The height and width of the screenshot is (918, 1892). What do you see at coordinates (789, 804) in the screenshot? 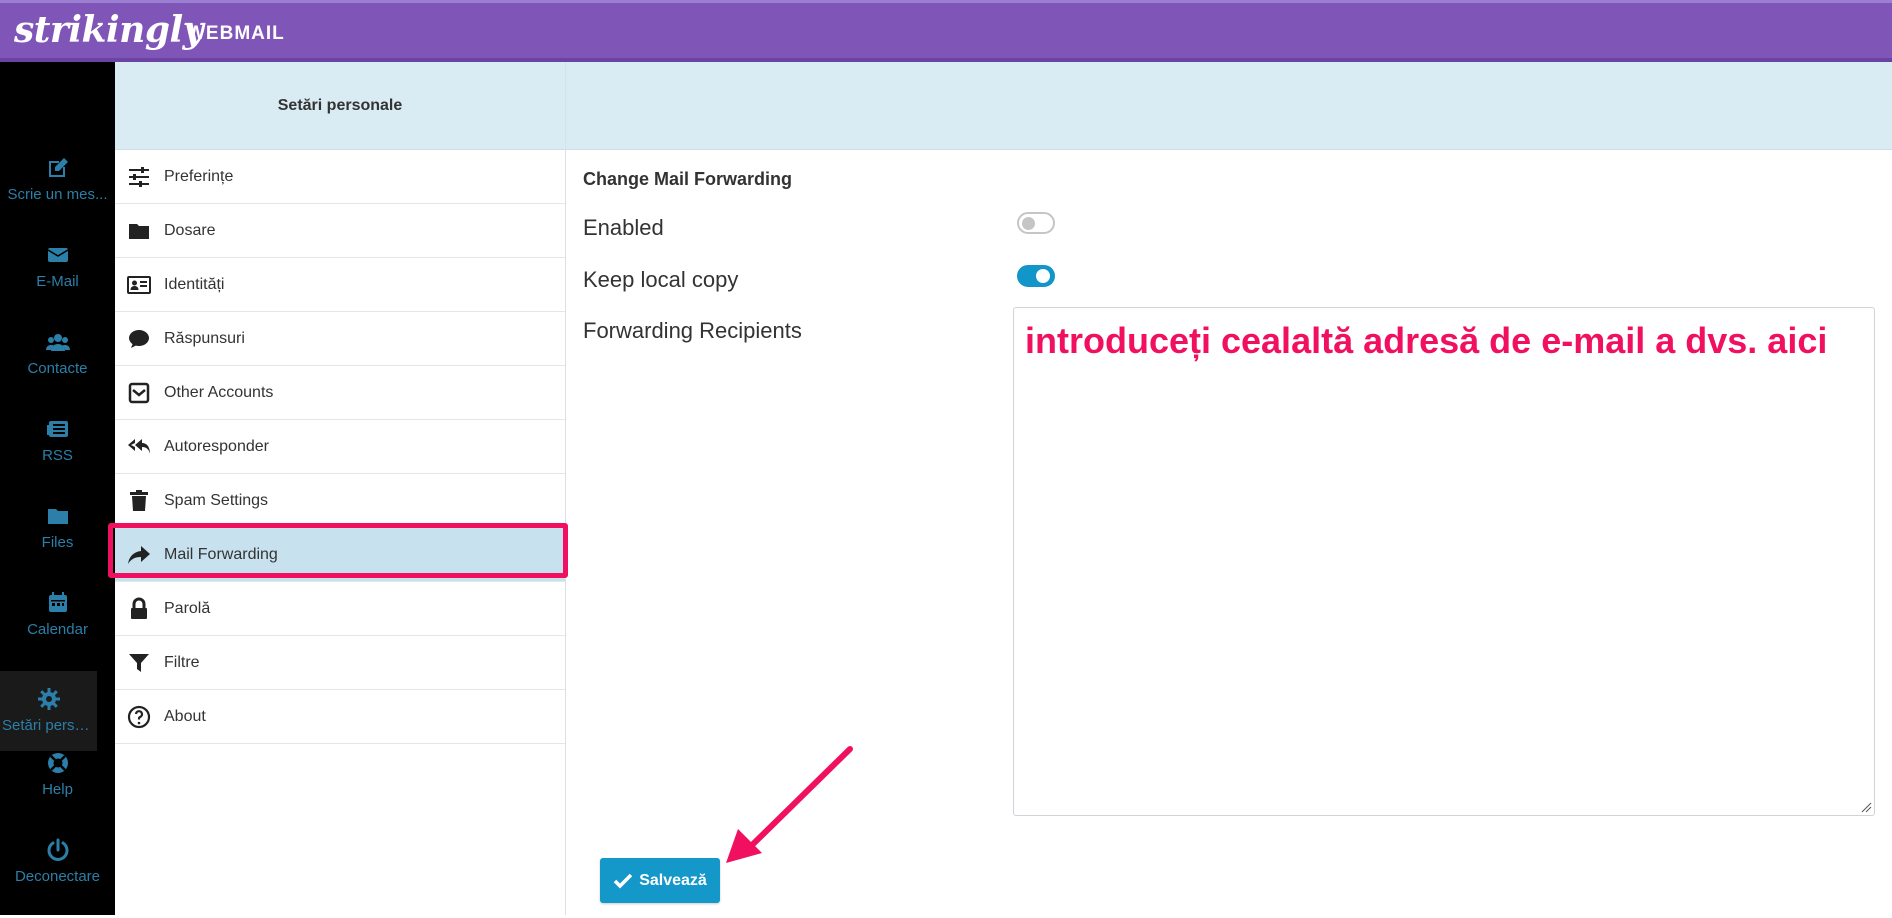
I see `pointer-arrow-icon` at bounding box center [789, 804].